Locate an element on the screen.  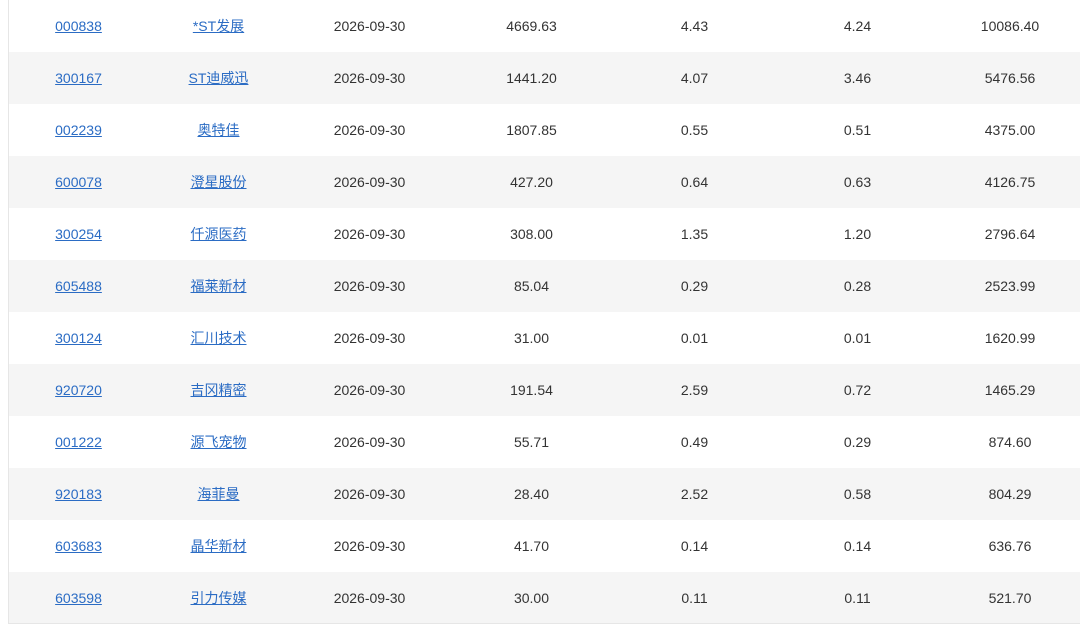
table-row: 603683 晶华新材 2026-09-30 41.70 0.14 0.14 636.76 is located at coordinates (544, 546).